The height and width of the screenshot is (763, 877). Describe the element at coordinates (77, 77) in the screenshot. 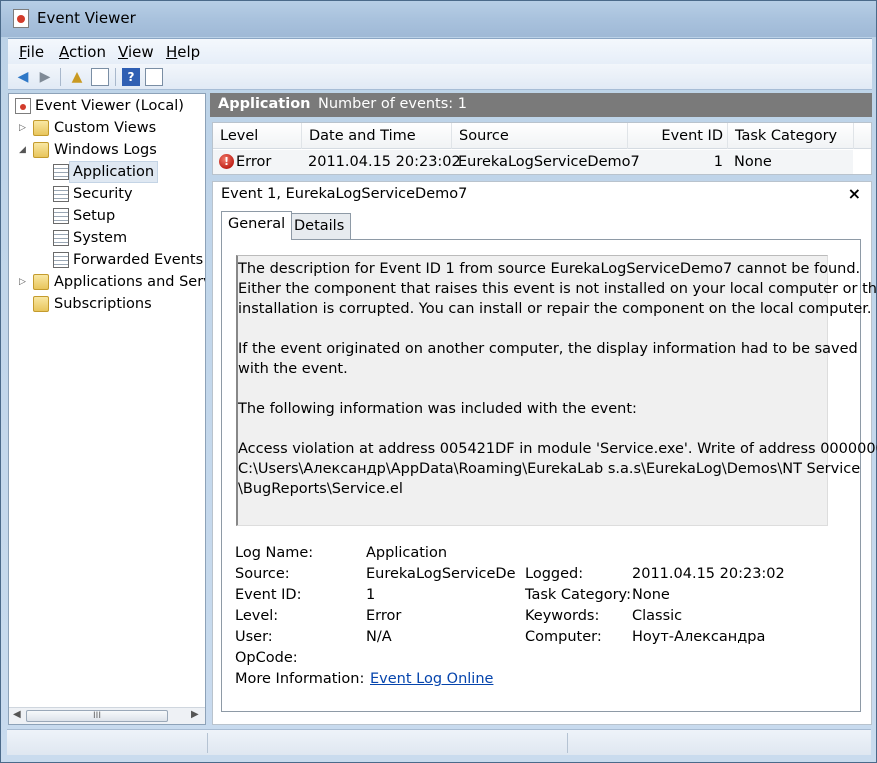

I see `up-folder-icon: ▲` at that location.